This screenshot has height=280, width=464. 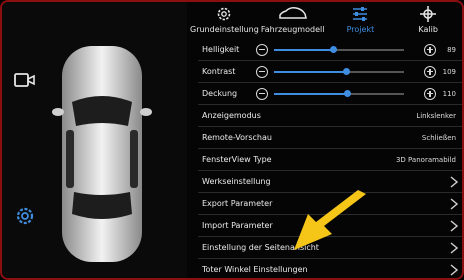 I want to click on contrast-slider, so click(x=339, y=71).